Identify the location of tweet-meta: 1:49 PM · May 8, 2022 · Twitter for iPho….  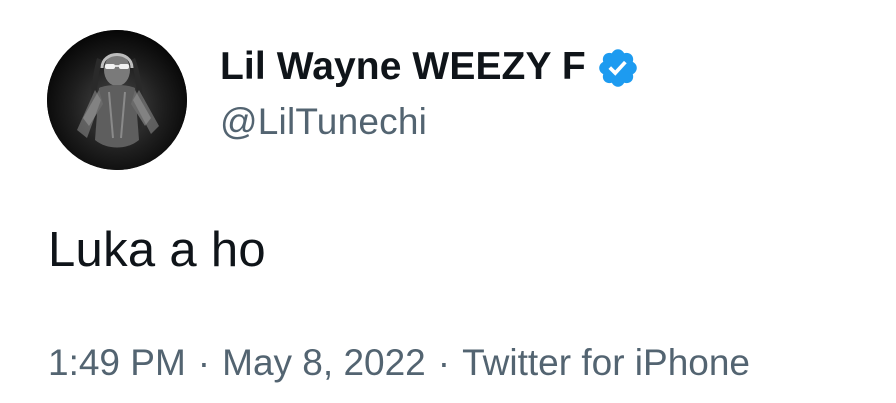
(399, 363).